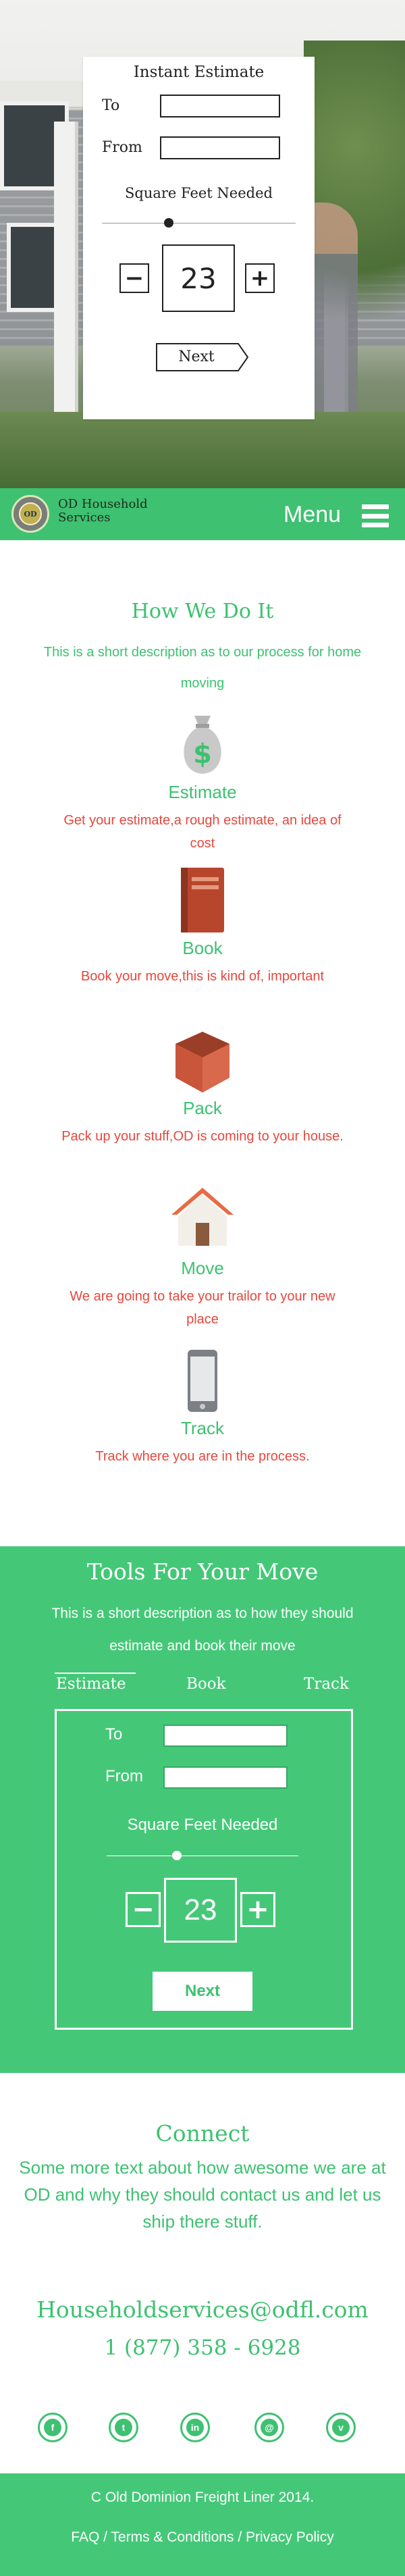 The width and height of the screenshot is (405, 2576). What do you see at coordinates (202, 1061) in the screenshot?
I see `box-icon` at bounding box center [202, 1061].